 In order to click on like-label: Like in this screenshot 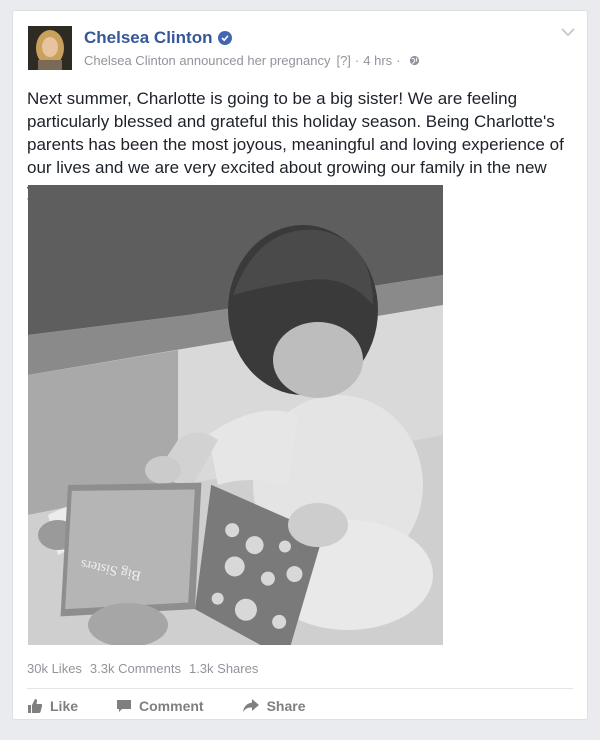, I will do `click(64, 706)`.